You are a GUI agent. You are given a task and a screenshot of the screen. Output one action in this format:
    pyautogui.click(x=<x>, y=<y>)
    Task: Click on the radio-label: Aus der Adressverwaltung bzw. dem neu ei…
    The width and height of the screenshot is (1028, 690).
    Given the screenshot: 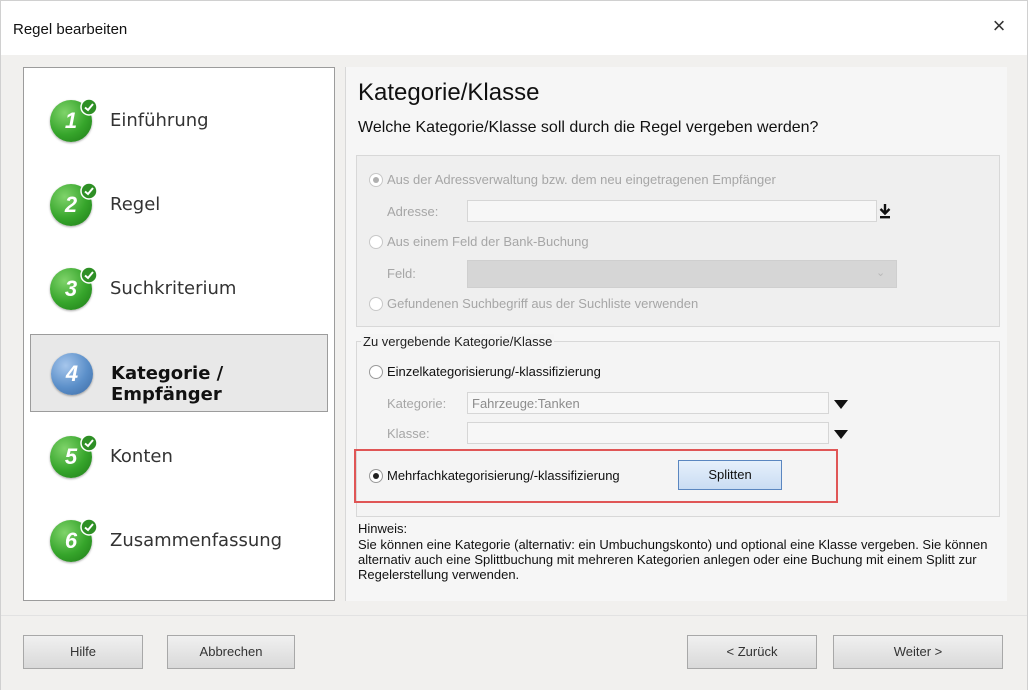 What is the action you would take?
    pyautogui.click(x=581, y=179)
    